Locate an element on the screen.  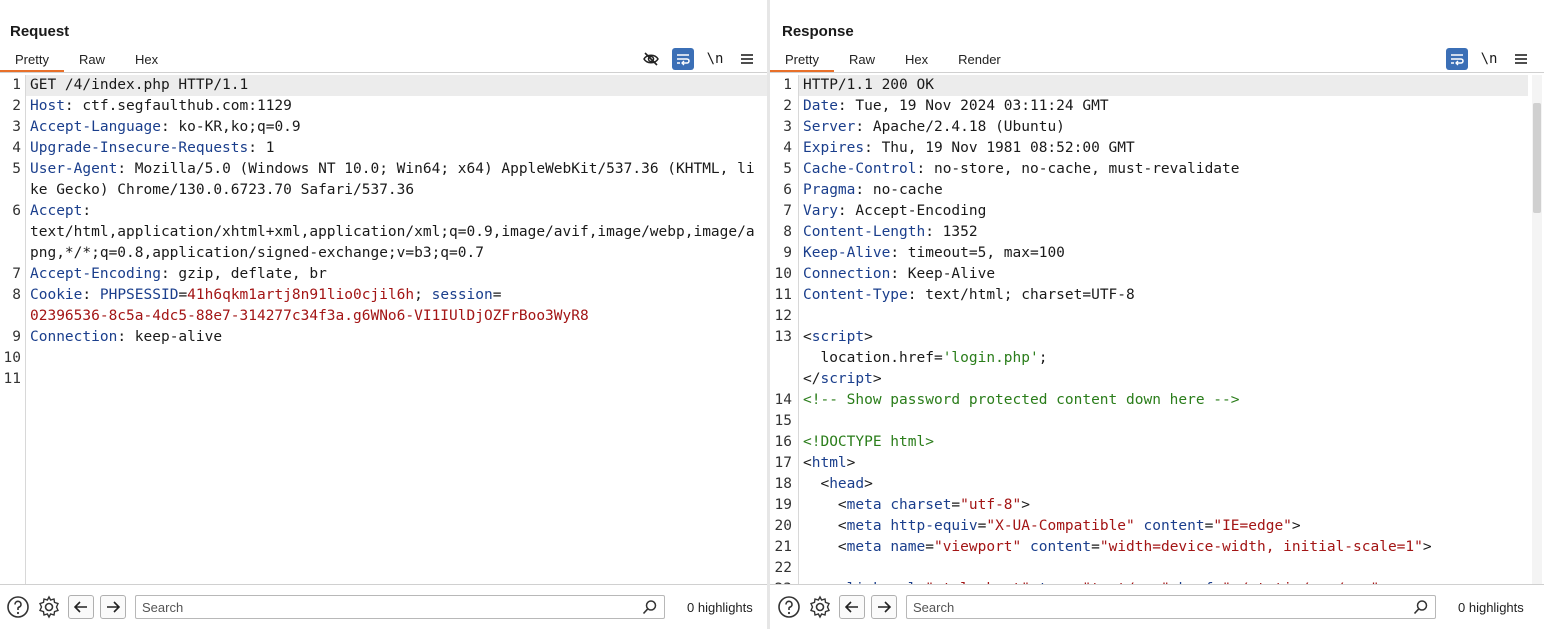
request-search-input is located at coordinates (392, 607).